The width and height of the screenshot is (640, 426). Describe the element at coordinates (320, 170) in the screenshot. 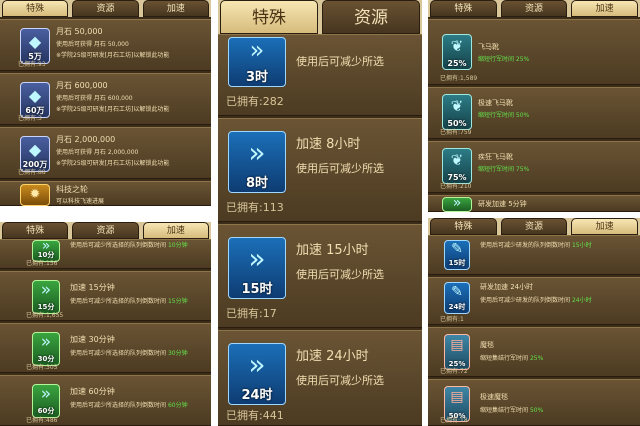

I see `list-item: » 8时 加速 8小时 使用后可减少所选 已拥有:113` at that location.